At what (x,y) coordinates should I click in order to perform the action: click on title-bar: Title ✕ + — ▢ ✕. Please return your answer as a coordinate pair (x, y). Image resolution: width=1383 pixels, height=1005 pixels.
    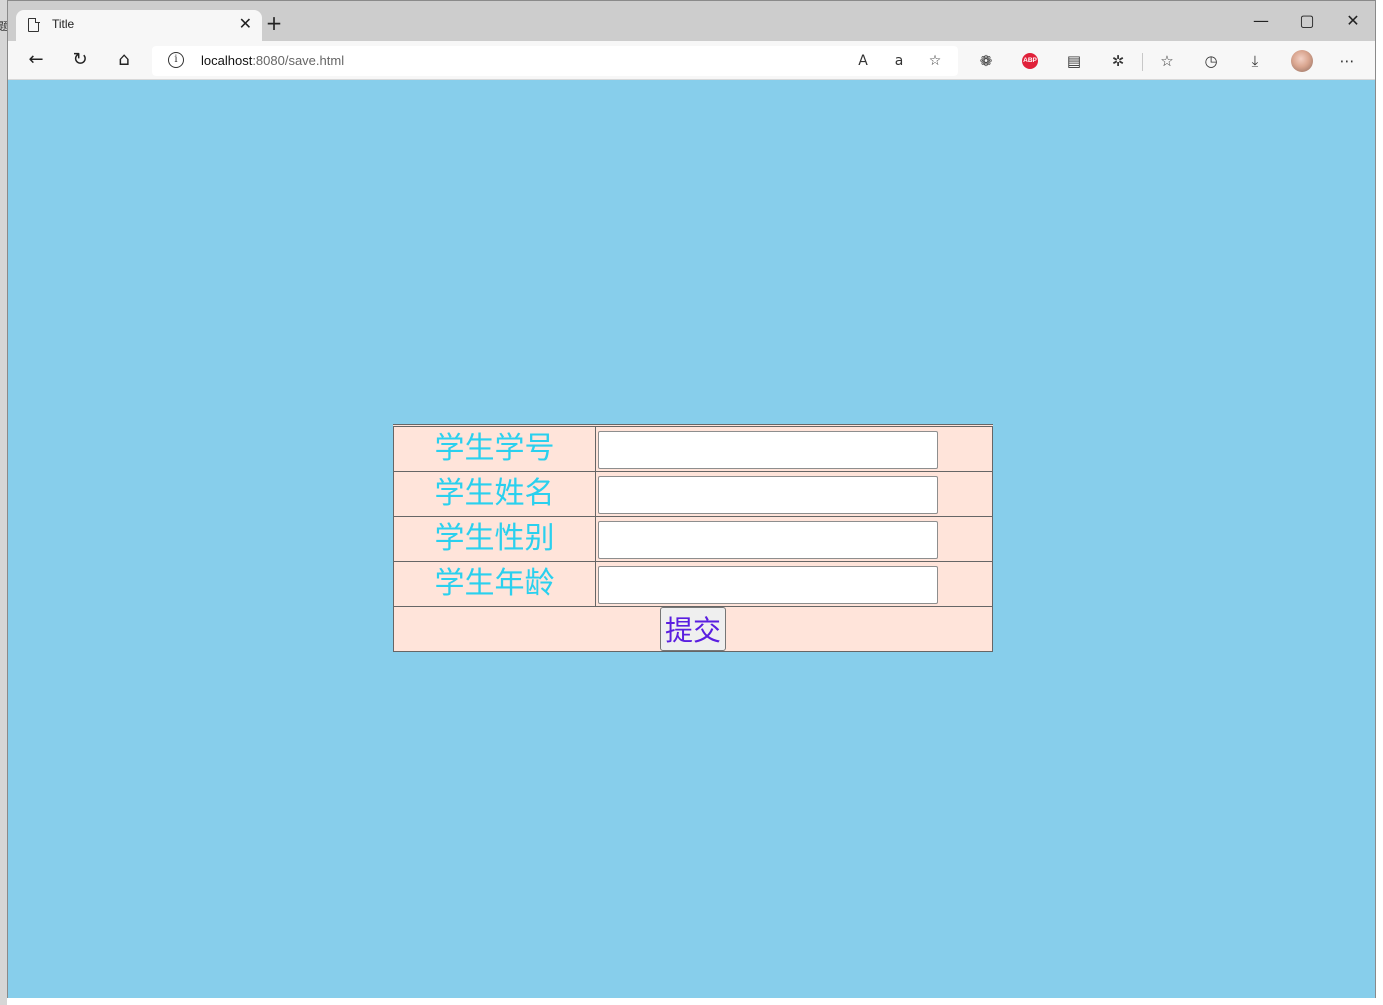
    Looking at the image, I should click on (691, 21).